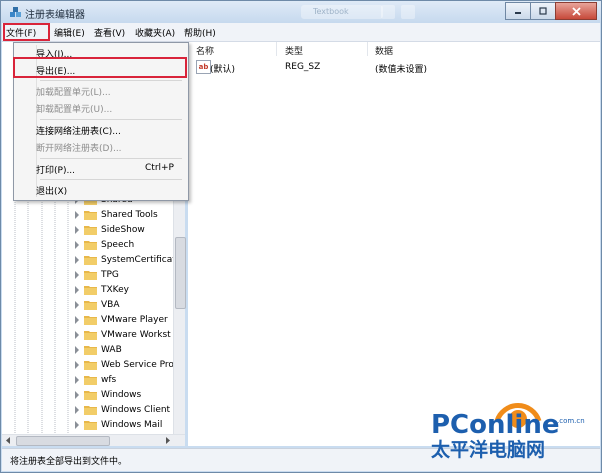 The width and height of the screenshot is (602, 473). Describe the element at coordinates (110, 275) in the screenshot. I see `tree-item-label: TPG` at that location.